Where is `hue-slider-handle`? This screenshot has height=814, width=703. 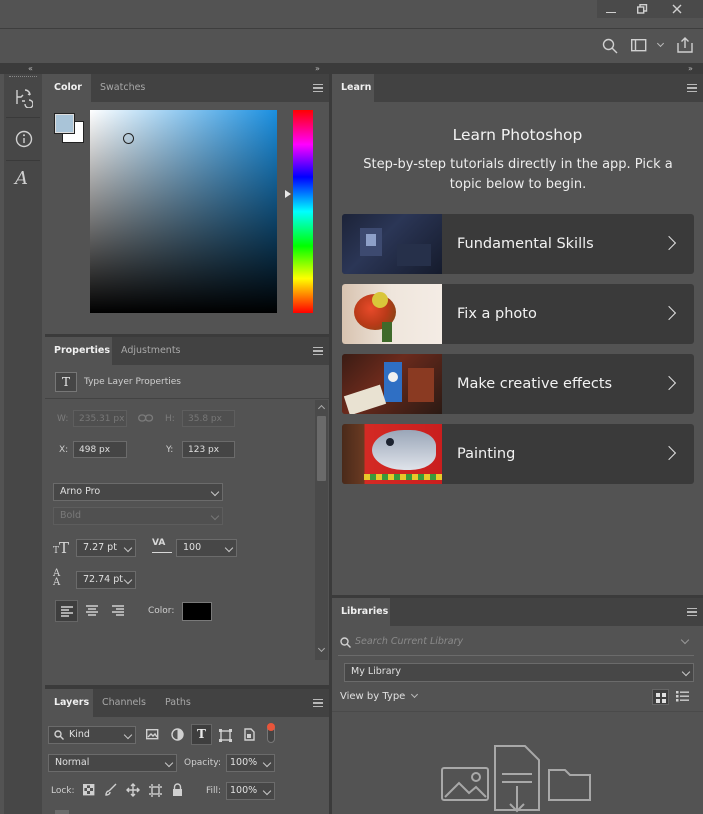
hue-slider-handle is located at coordinates (288, 194).